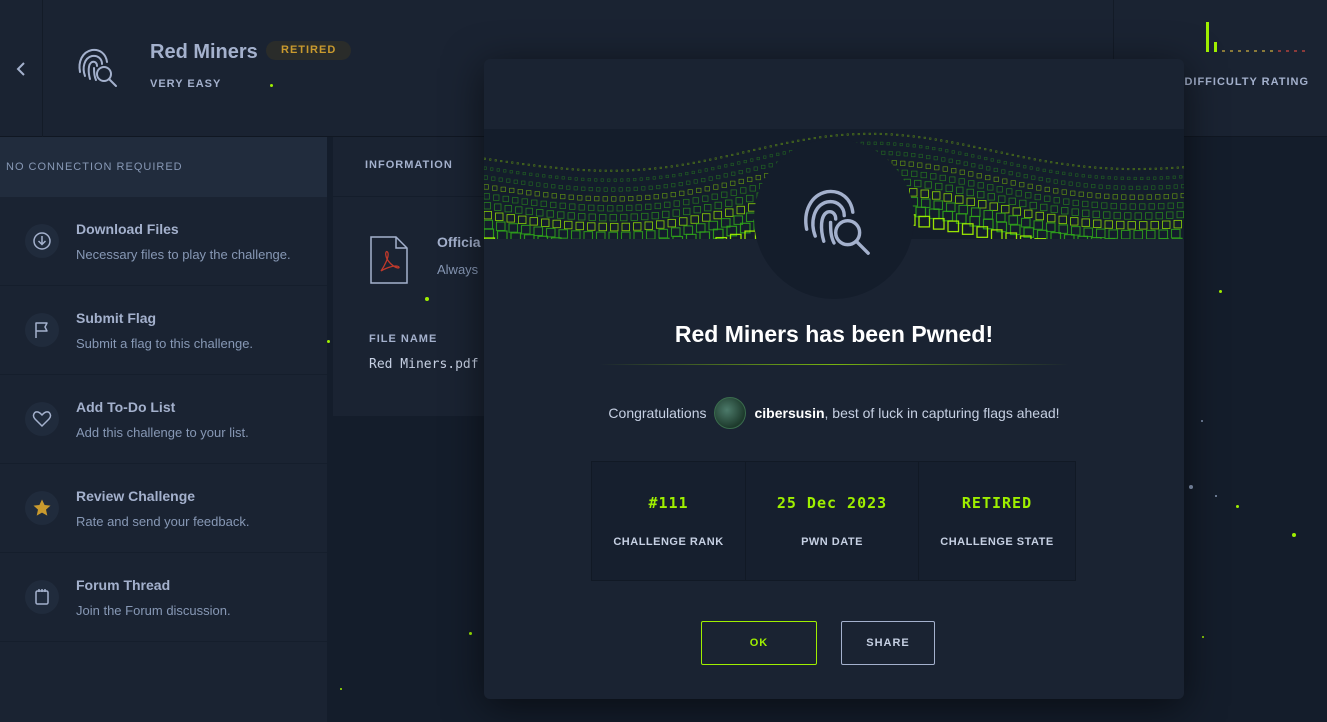  Describe the element at coordinates (42, 330) in the screenshot. I see `flag-icon` at that location.